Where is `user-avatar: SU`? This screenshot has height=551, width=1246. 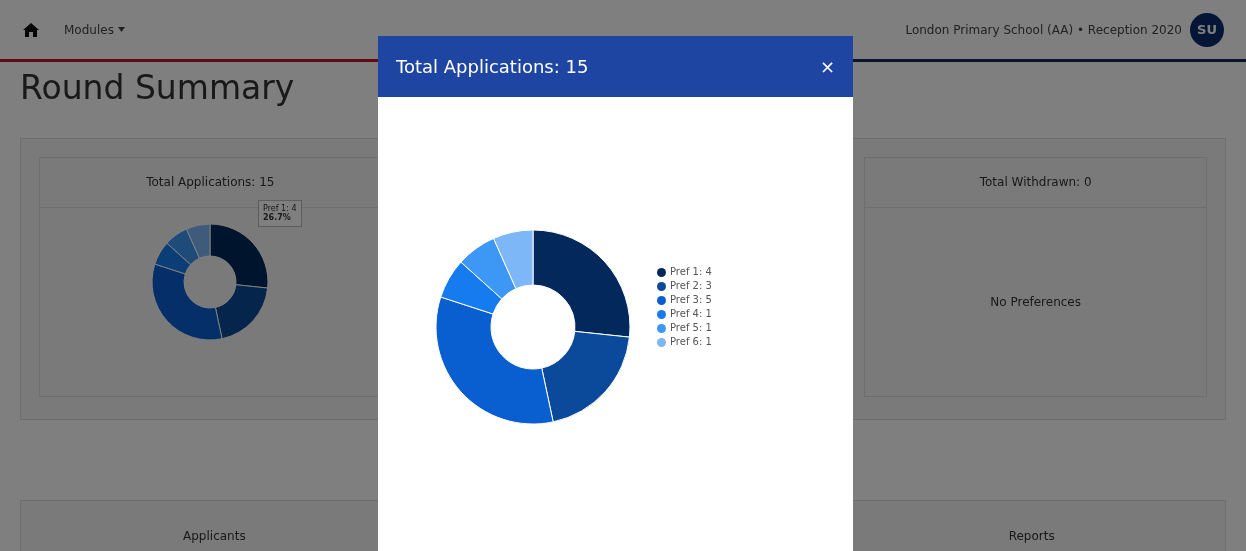
user-avatar: SU is located at coordinates (1207, 29).